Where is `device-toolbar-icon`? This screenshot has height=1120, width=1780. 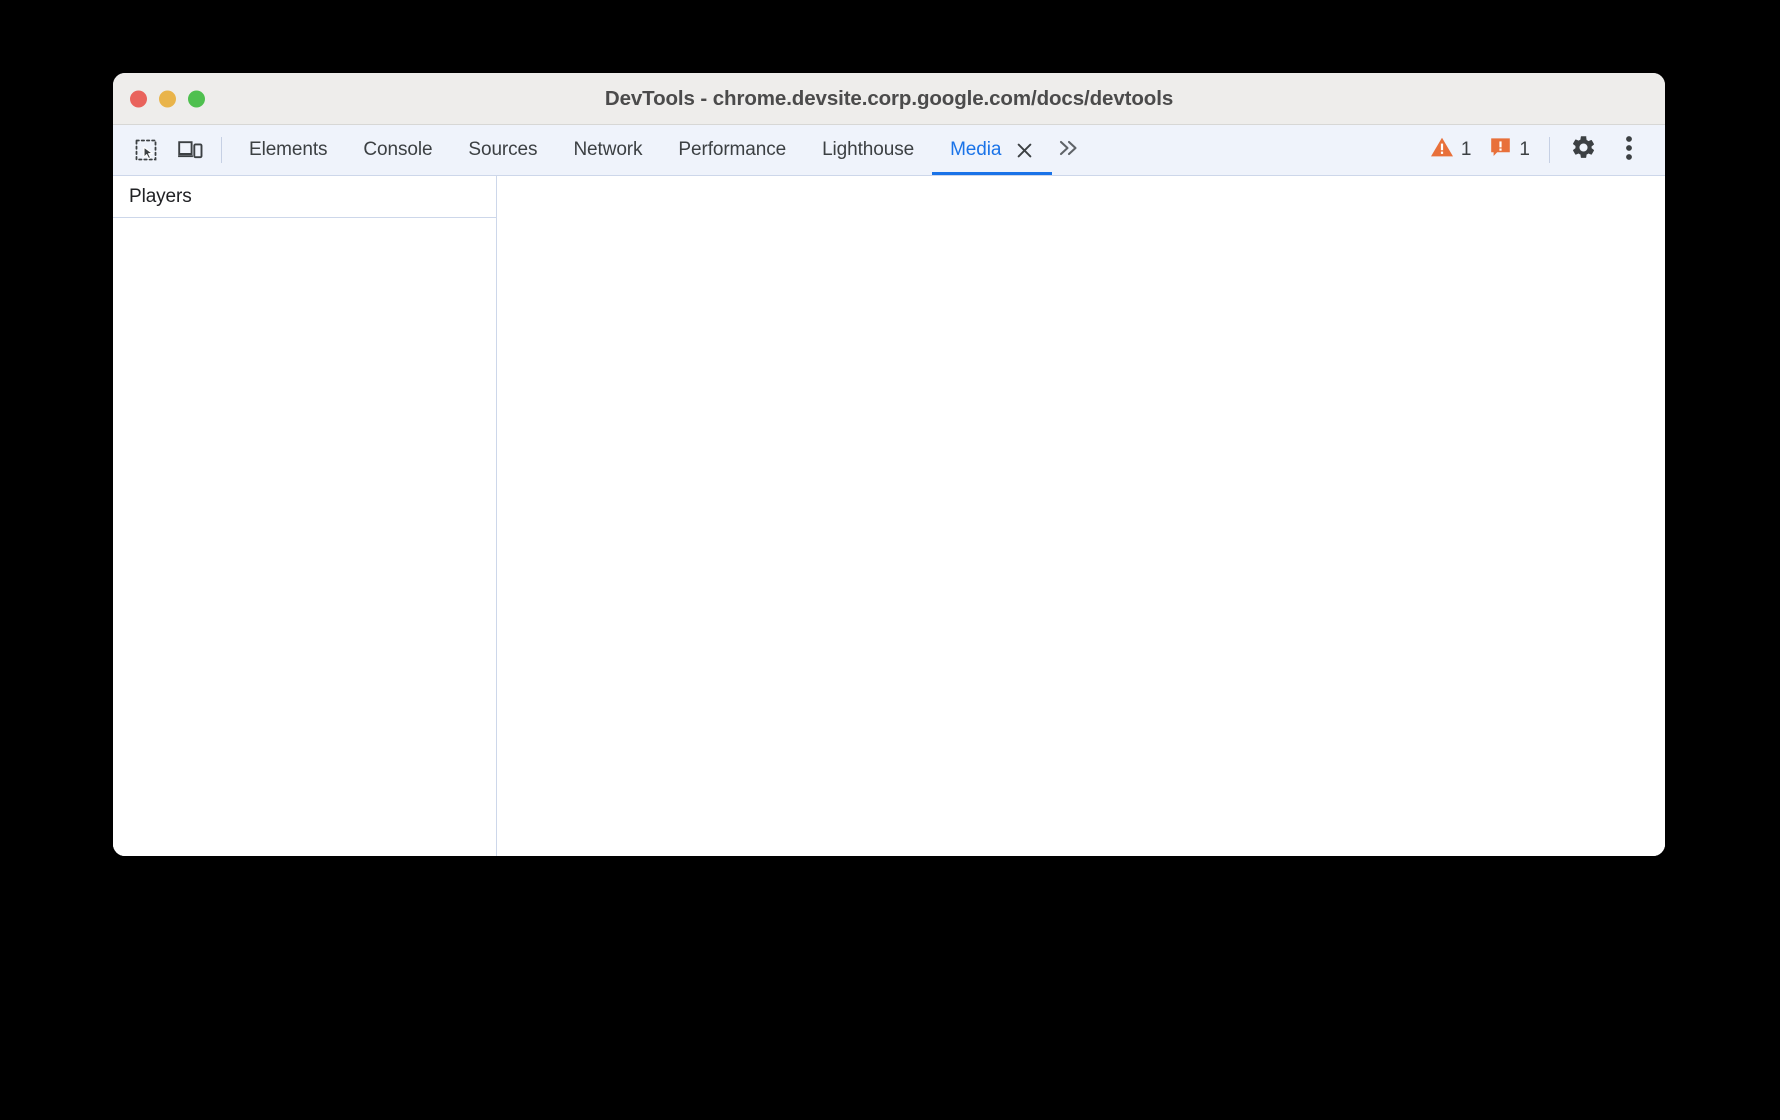 device-toolbar-icon is located at coordinates (190, 150).